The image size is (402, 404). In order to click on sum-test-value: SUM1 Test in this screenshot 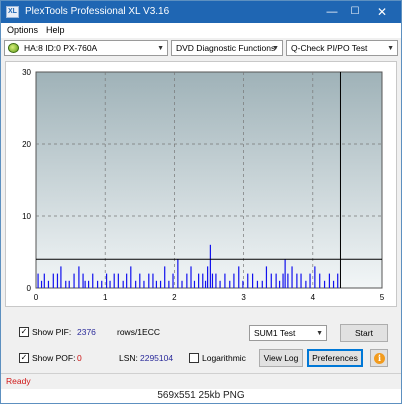, I will do `click(275, 333)`.